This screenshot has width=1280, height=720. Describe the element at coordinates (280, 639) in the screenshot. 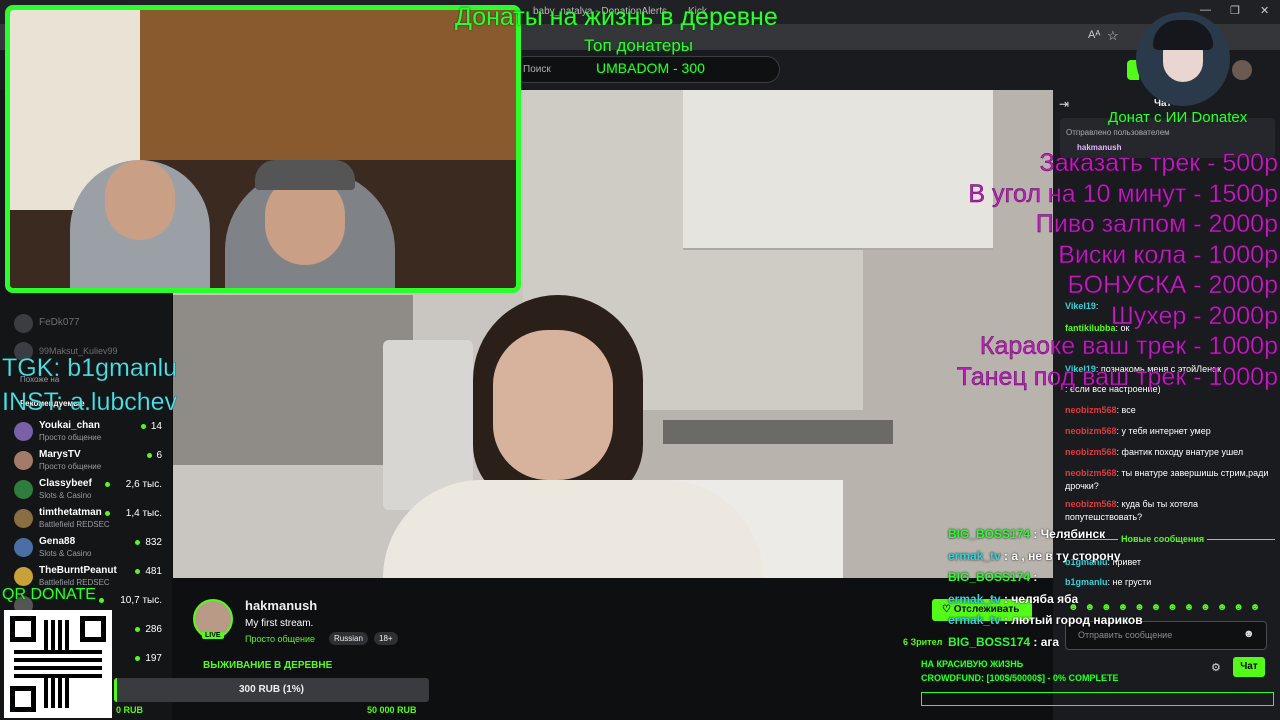

I see `stream-category: Просто общение` at that location.